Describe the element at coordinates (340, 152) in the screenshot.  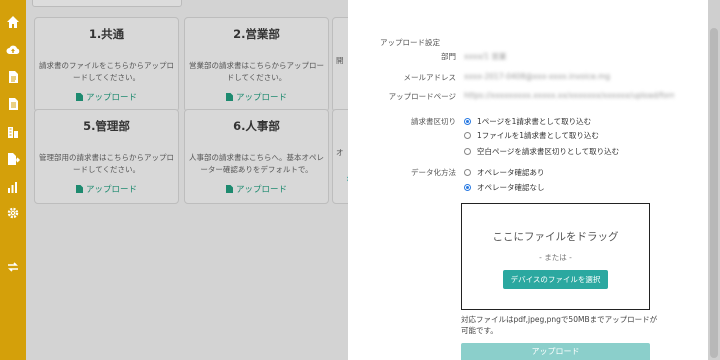
I see `card-description: オ` at that location.